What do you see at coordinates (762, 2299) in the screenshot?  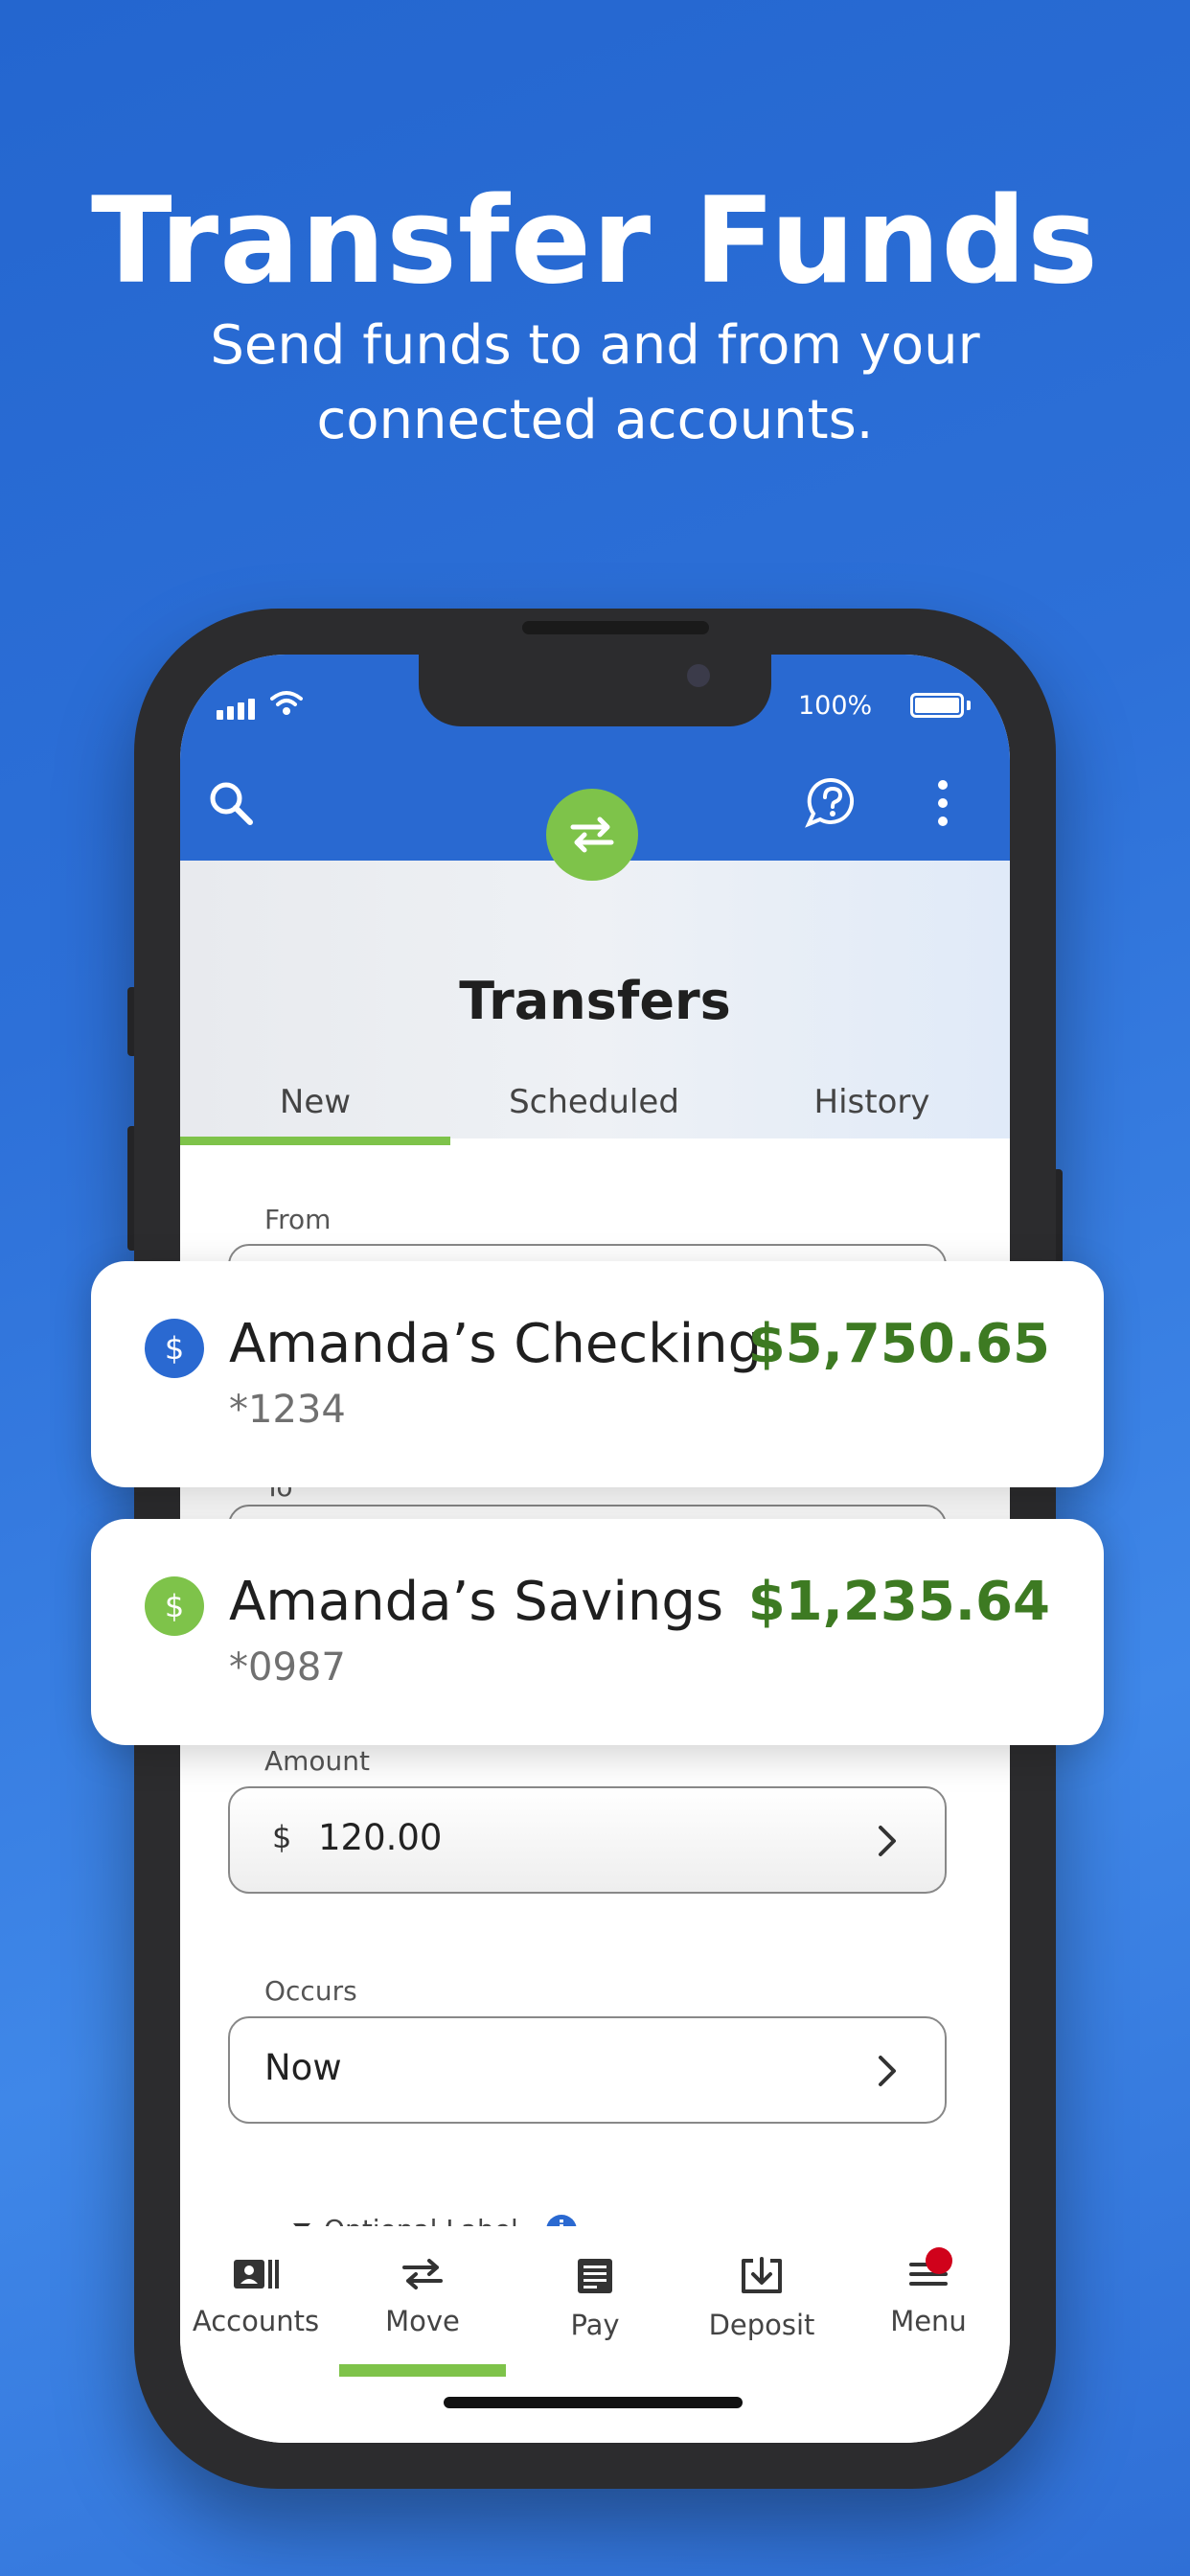 I see `nav-deposit: Deposit` at bounding box center [762, 2299].